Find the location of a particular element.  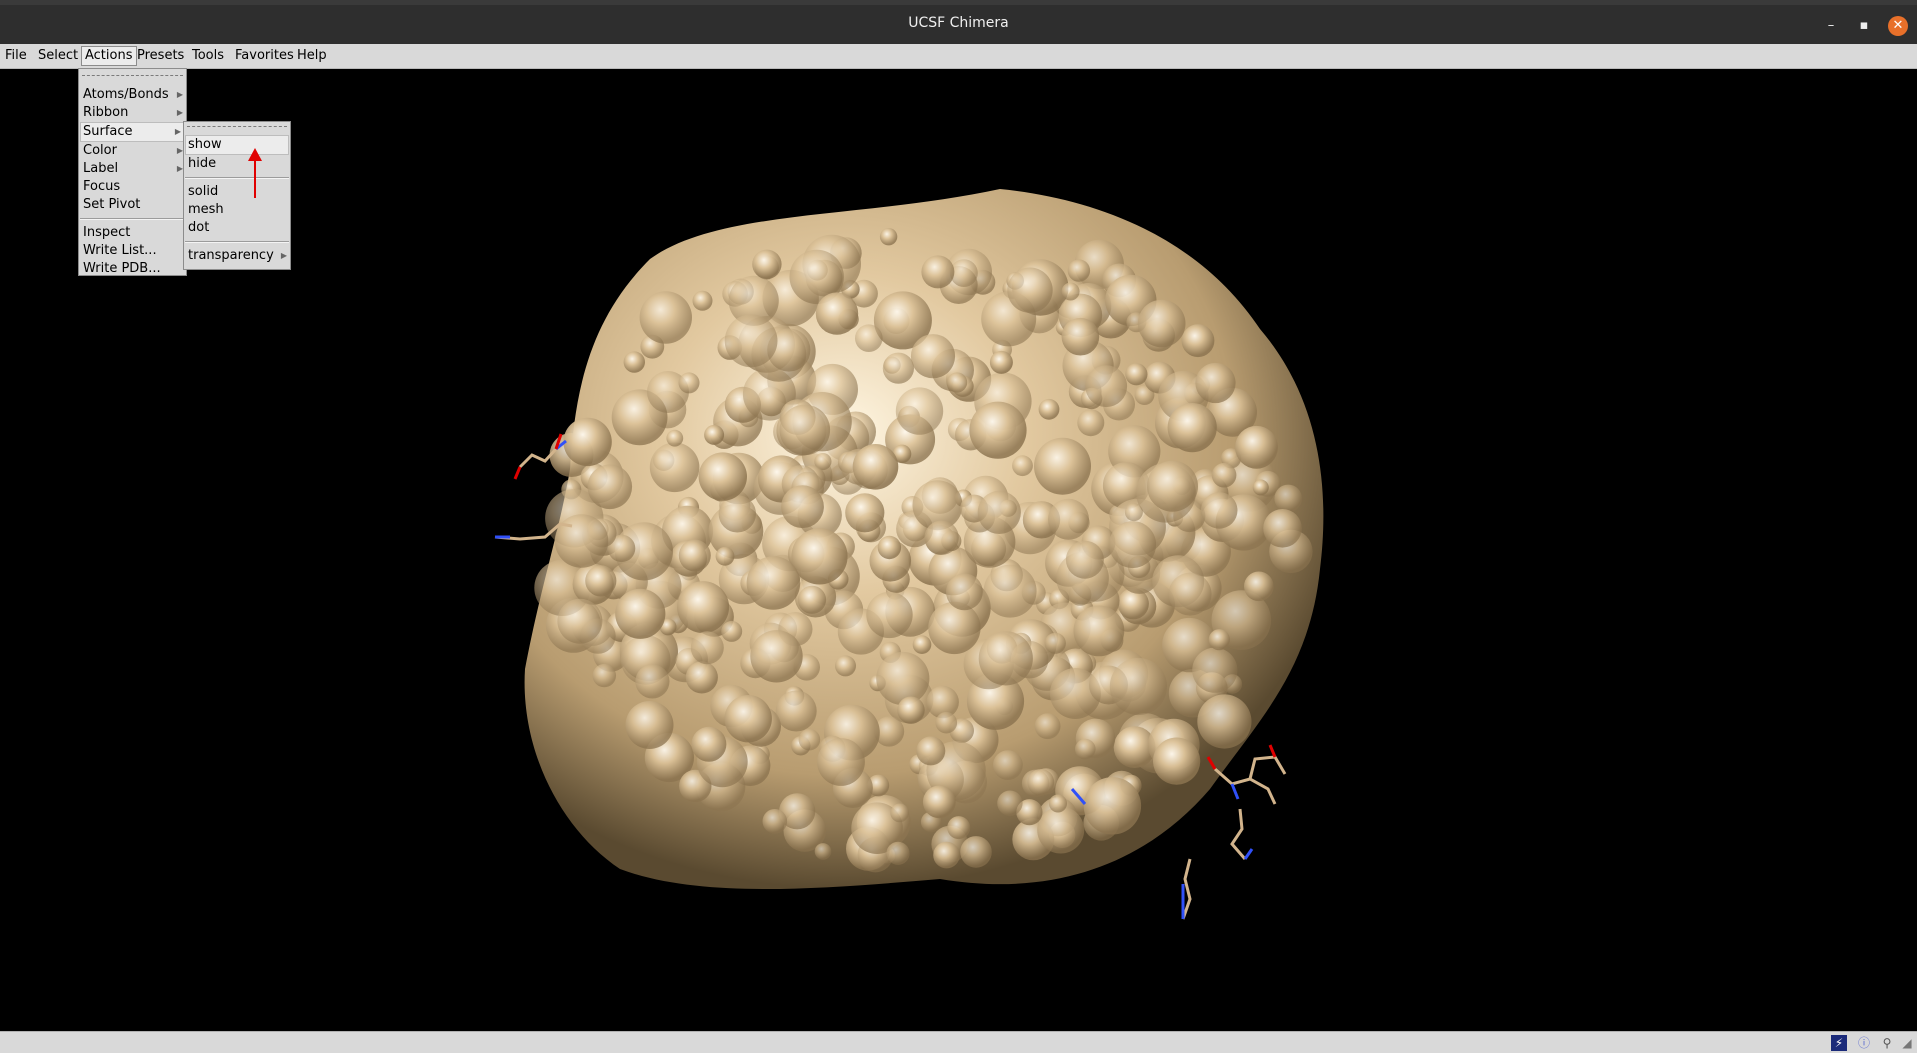

surface-item-hide: hide is located at coordinates (237, 164).